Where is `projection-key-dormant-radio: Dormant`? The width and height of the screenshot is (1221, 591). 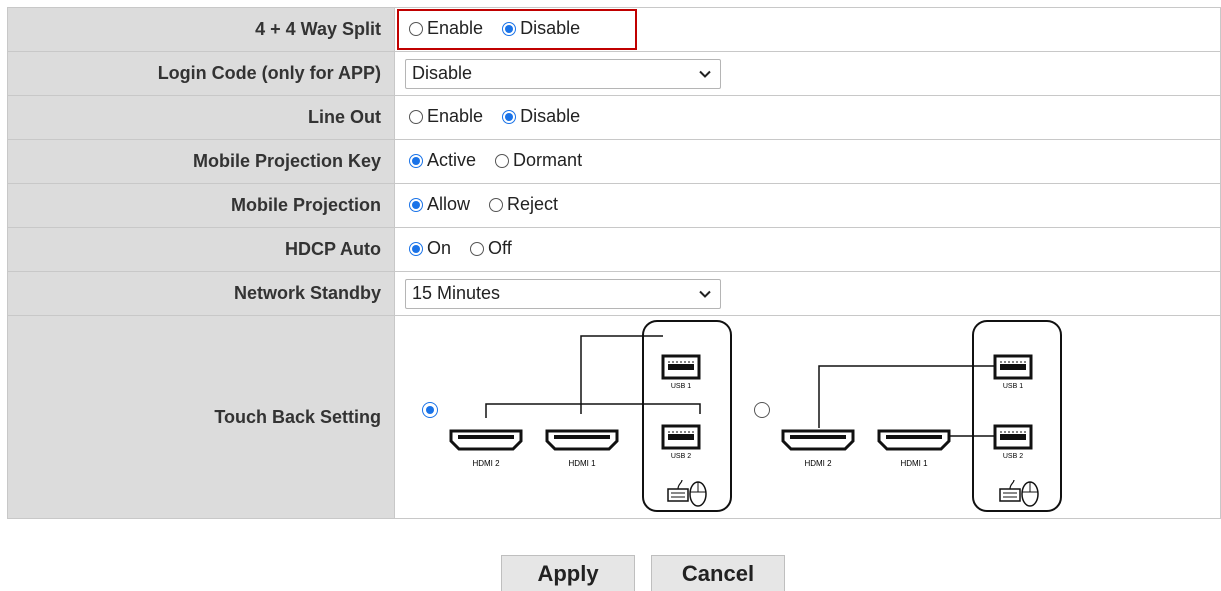 projection-key-dormant-radio: Dormant is located at coordinates (538, 160).